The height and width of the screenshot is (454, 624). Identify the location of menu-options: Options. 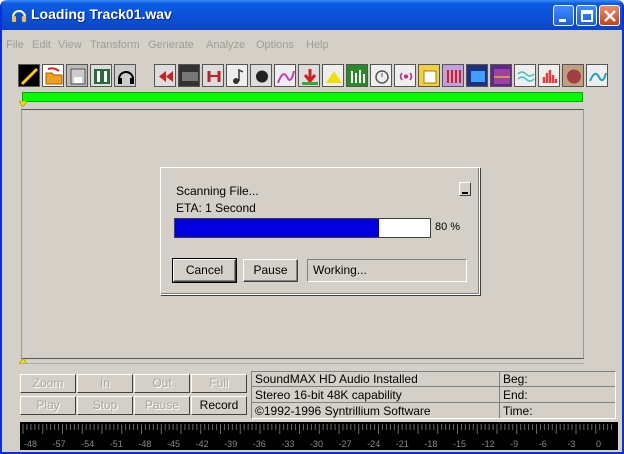
(275, 45).